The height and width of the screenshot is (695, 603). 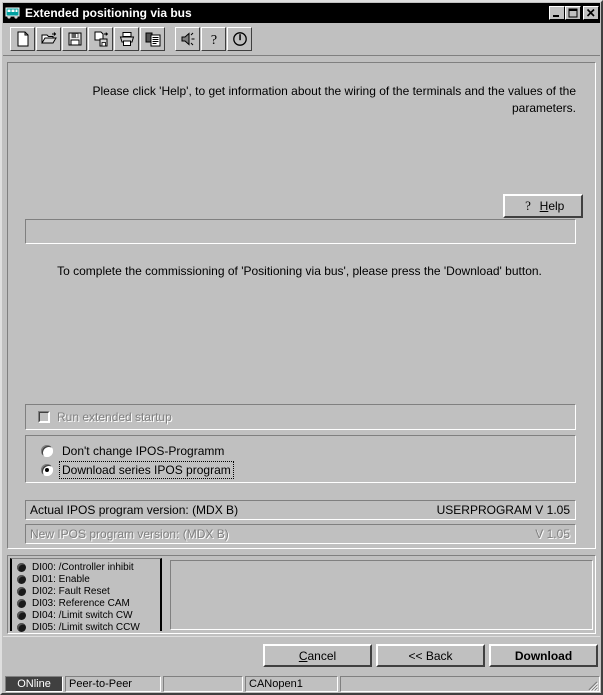 What do you see at coordinates (21, 627) in the screenshot?
I see `led-icon-di05` at bounding box center [21, 627].